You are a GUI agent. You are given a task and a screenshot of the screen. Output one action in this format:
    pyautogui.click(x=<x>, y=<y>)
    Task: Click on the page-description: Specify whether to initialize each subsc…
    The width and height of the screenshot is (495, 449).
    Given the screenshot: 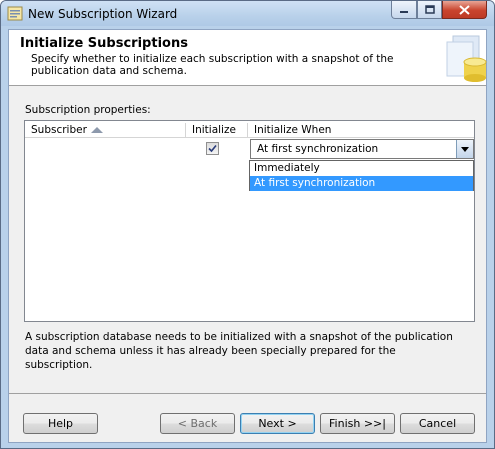 What is the action you would take?
    pyautogui.click(x=212, y=65)
    